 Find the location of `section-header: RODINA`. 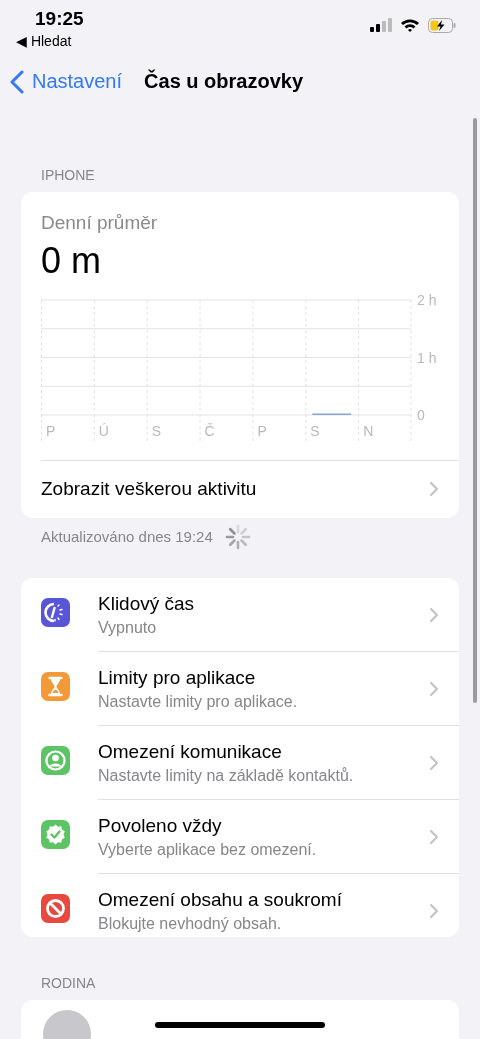

section-header: RODINA is located at coordinates (68, 982).